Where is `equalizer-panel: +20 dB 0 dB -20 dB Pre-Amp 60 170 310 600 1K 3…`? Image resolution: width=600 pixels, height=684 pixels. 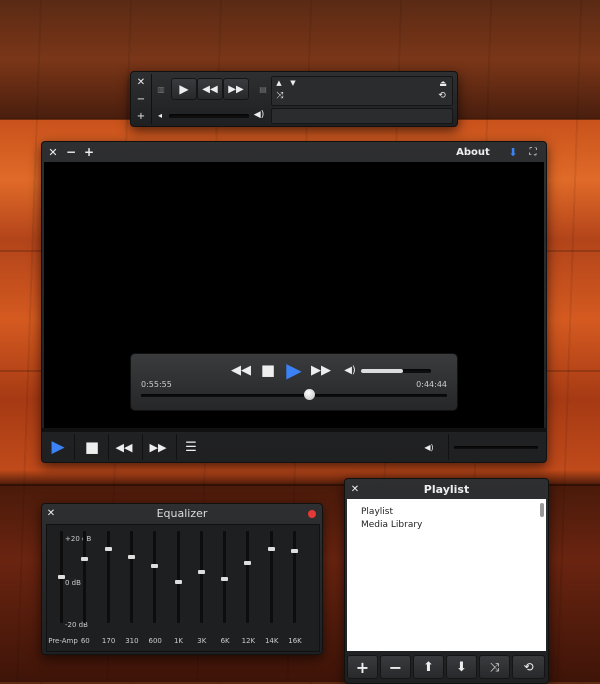 equalizer-panel: +20 dB 0 dB -20 dB Pre-Amp 60 170 310 600 1K 3… is located at coordinates (183, 588).